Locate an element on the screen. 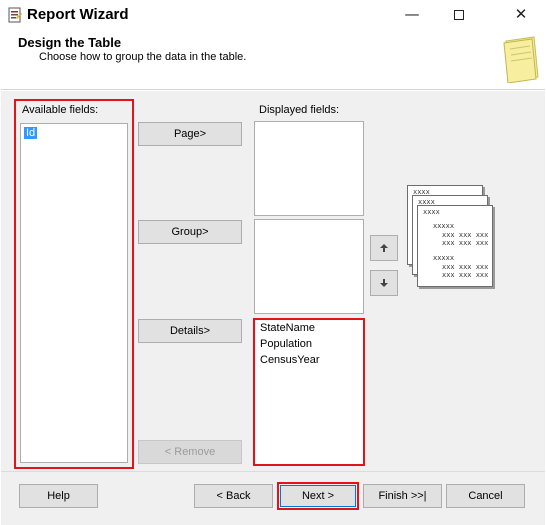  available-fields-label: Available fields: is located at coordinates (60, 110).